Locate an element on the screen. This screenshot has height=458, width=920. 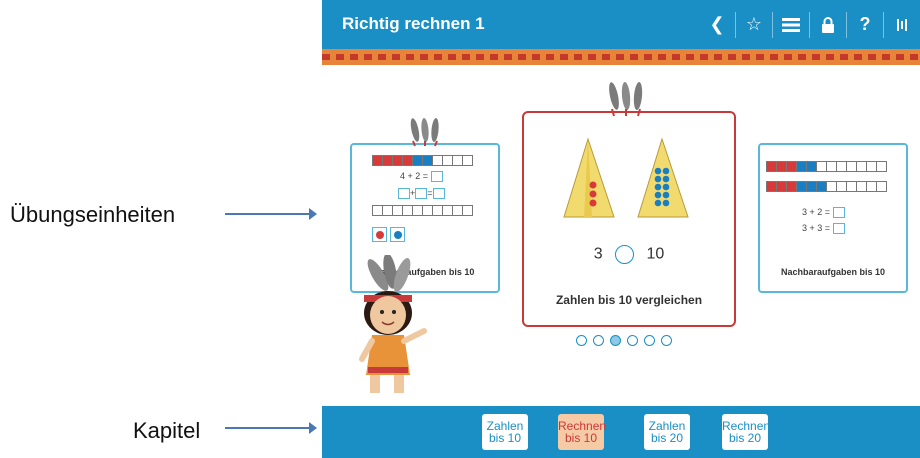
chapter-button-rechnen-bis-20: Rechnen bis 20 is located at coordinates (746, 432).